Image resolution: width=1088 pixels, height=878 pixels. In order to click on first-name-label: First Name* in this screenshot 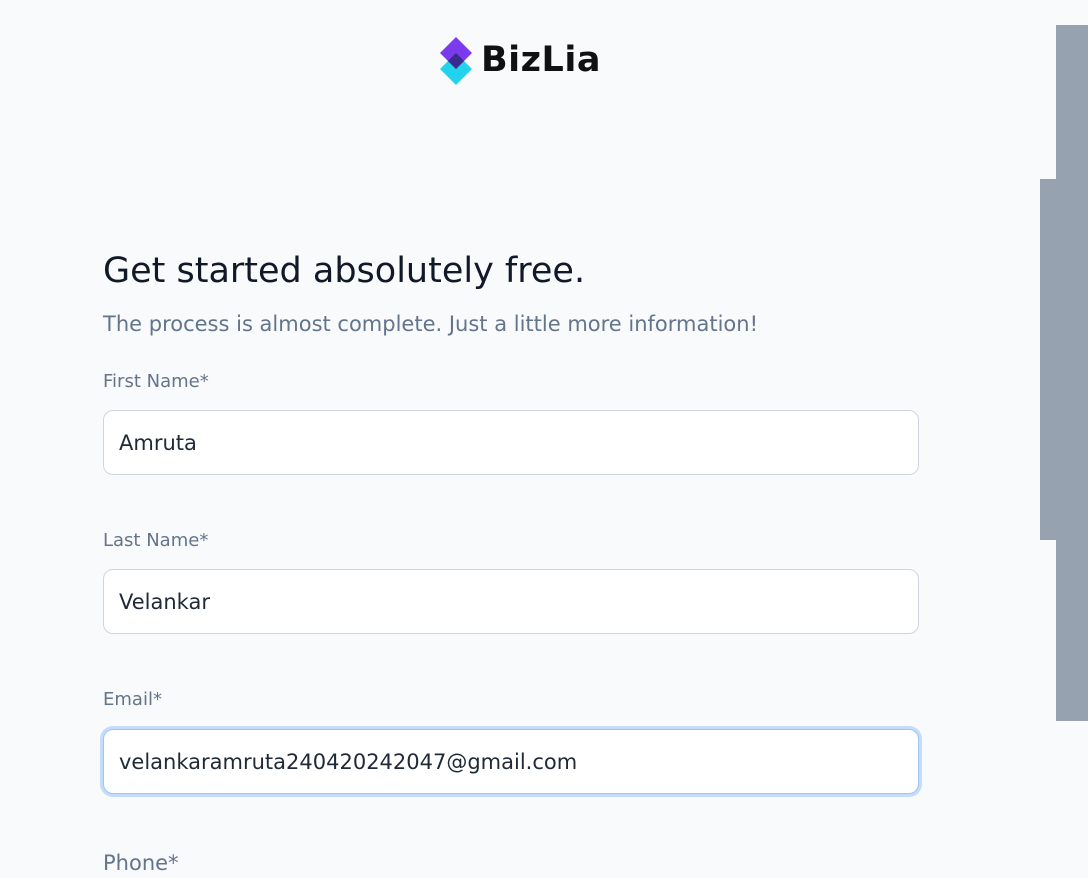, I will do `click(156, 381)`.